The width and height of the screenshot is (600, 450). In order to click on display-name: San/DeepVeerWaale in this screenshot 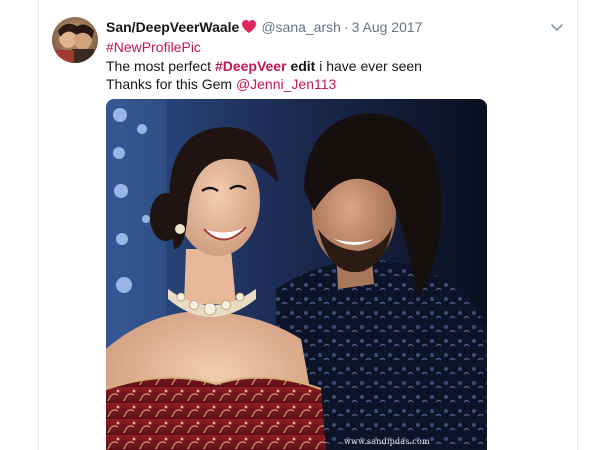, I will do `click(172, 27)`.